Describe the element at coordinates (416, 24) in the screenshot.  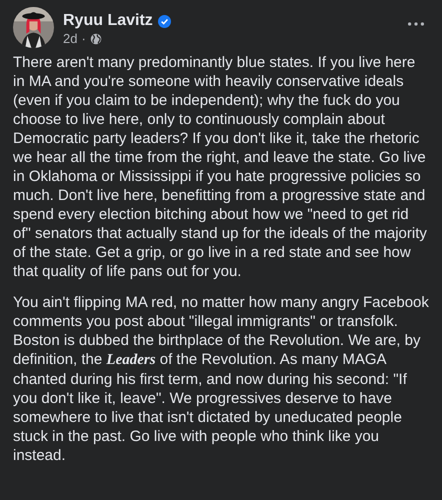
I see `more-options-icon` at that location.